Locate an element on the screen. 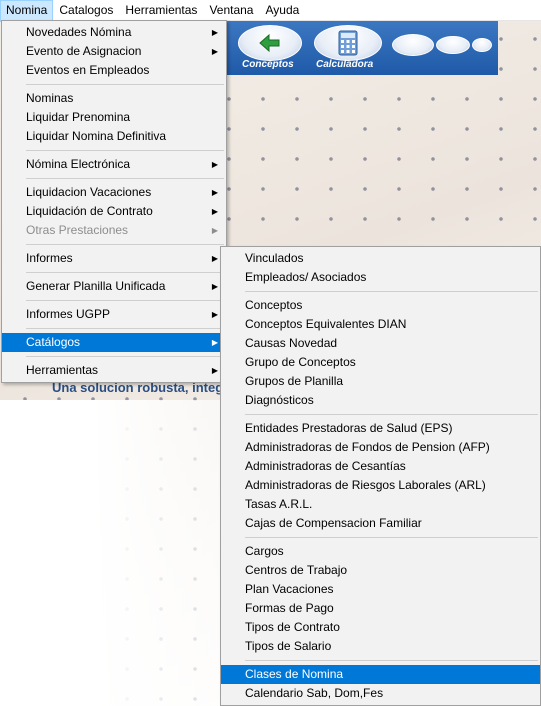 This screenshot has width=541, height=706. menu-item-vinculados: Vinculados is located at coordinates (380, 258).